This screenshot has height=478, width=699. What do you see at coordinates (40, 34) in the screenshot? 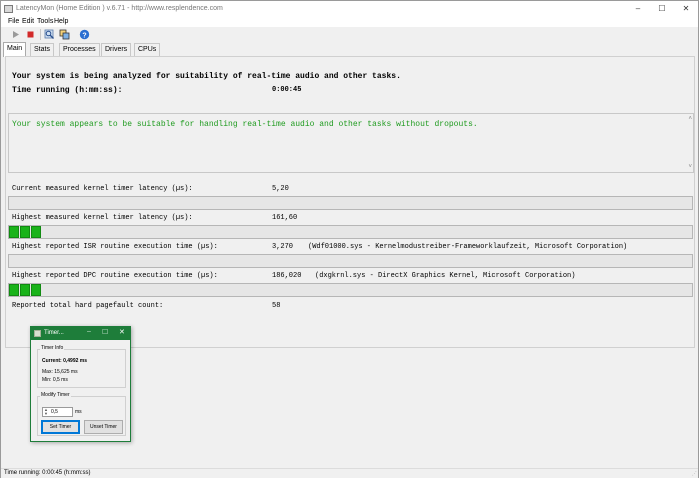
I see `toolbar-separator` at bounding box center [40, 34].